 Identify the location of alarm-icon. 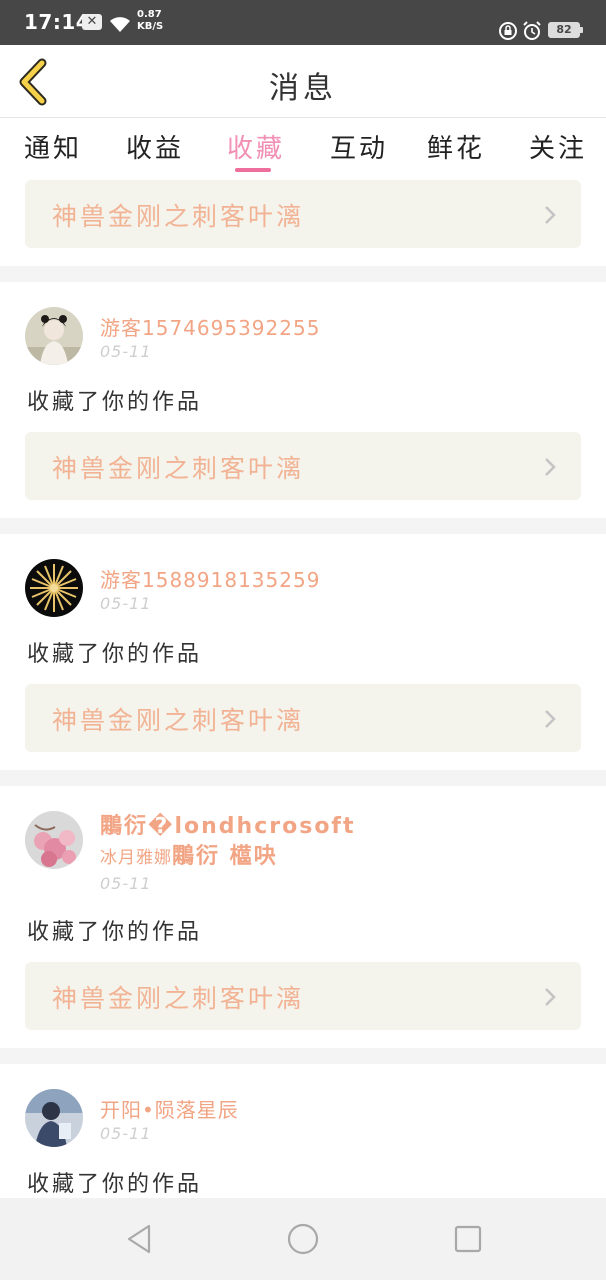
(532, 30).